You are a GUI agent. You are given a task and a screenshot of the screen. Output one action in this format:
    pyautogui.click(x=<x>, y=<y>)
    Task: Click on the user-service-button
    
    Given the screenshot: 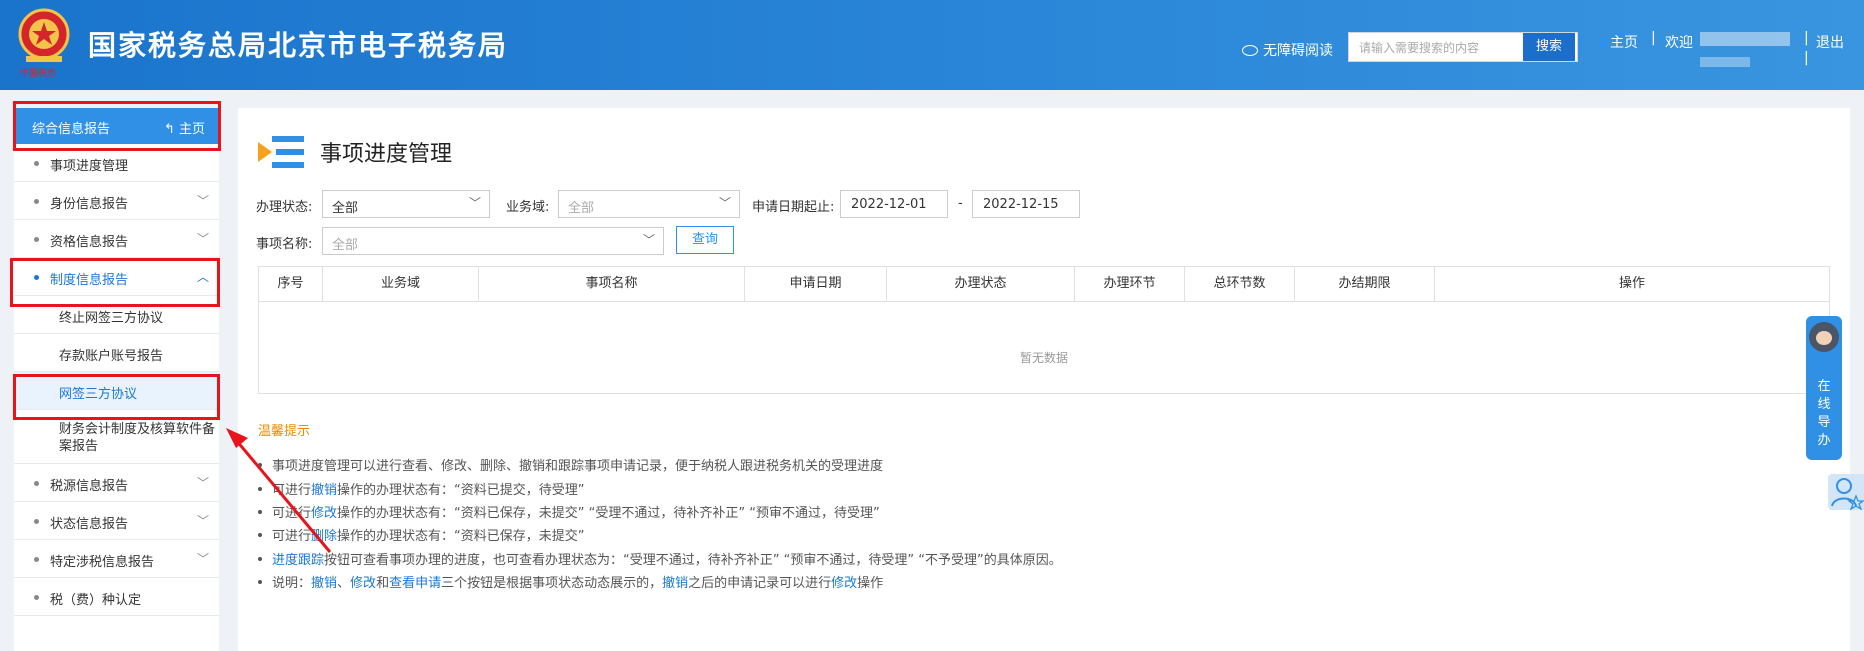 What is the action you would take?
    pyautogui.click(x=1846, y=492)
    